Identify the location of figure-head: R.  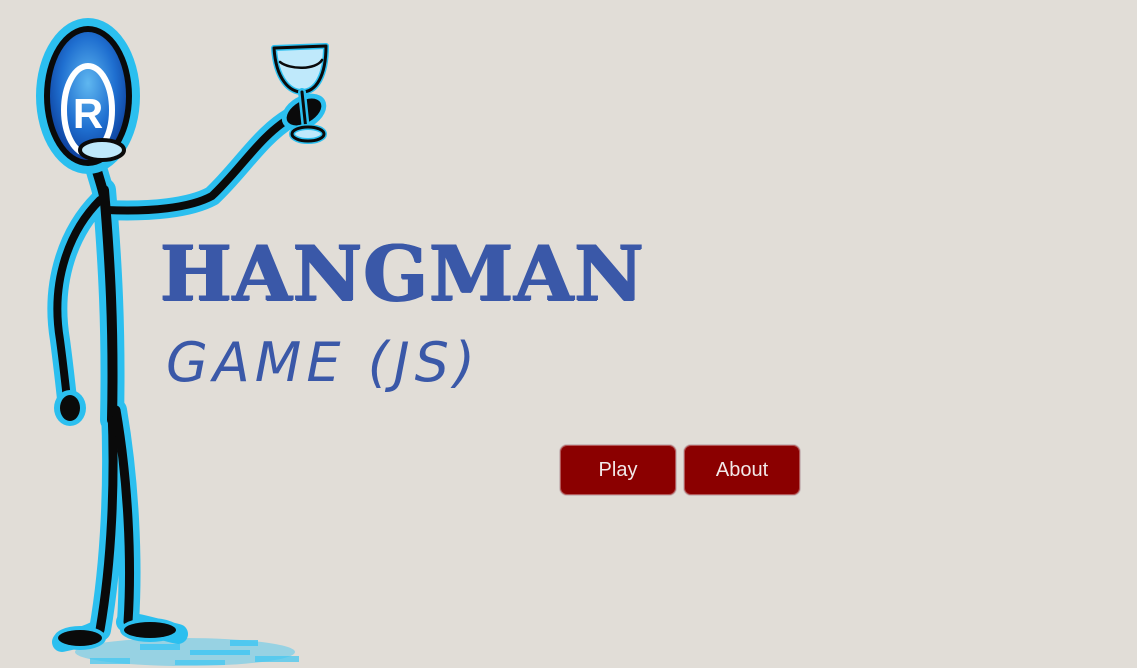
(88, 96).